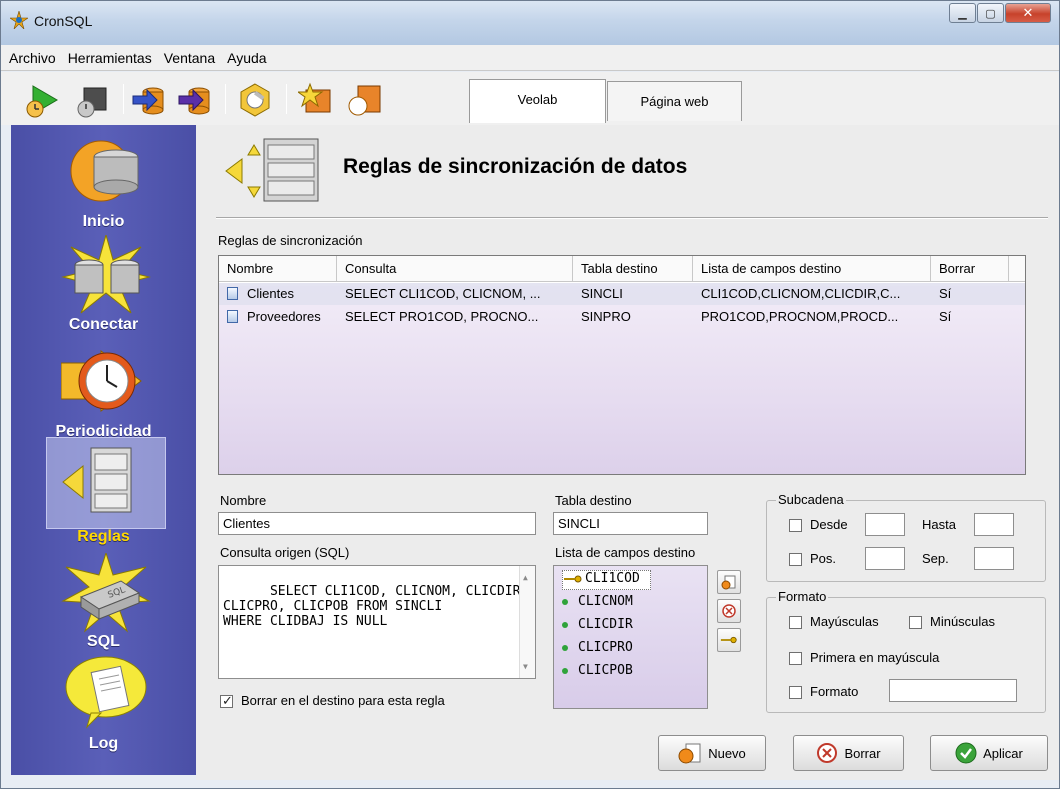 The width and height of the screenshot is (1060, 789). What do you see at coordinates (597, 673) in the screenshot?
I see `list-item: CLICPOB` at bounding box center [597, 673].